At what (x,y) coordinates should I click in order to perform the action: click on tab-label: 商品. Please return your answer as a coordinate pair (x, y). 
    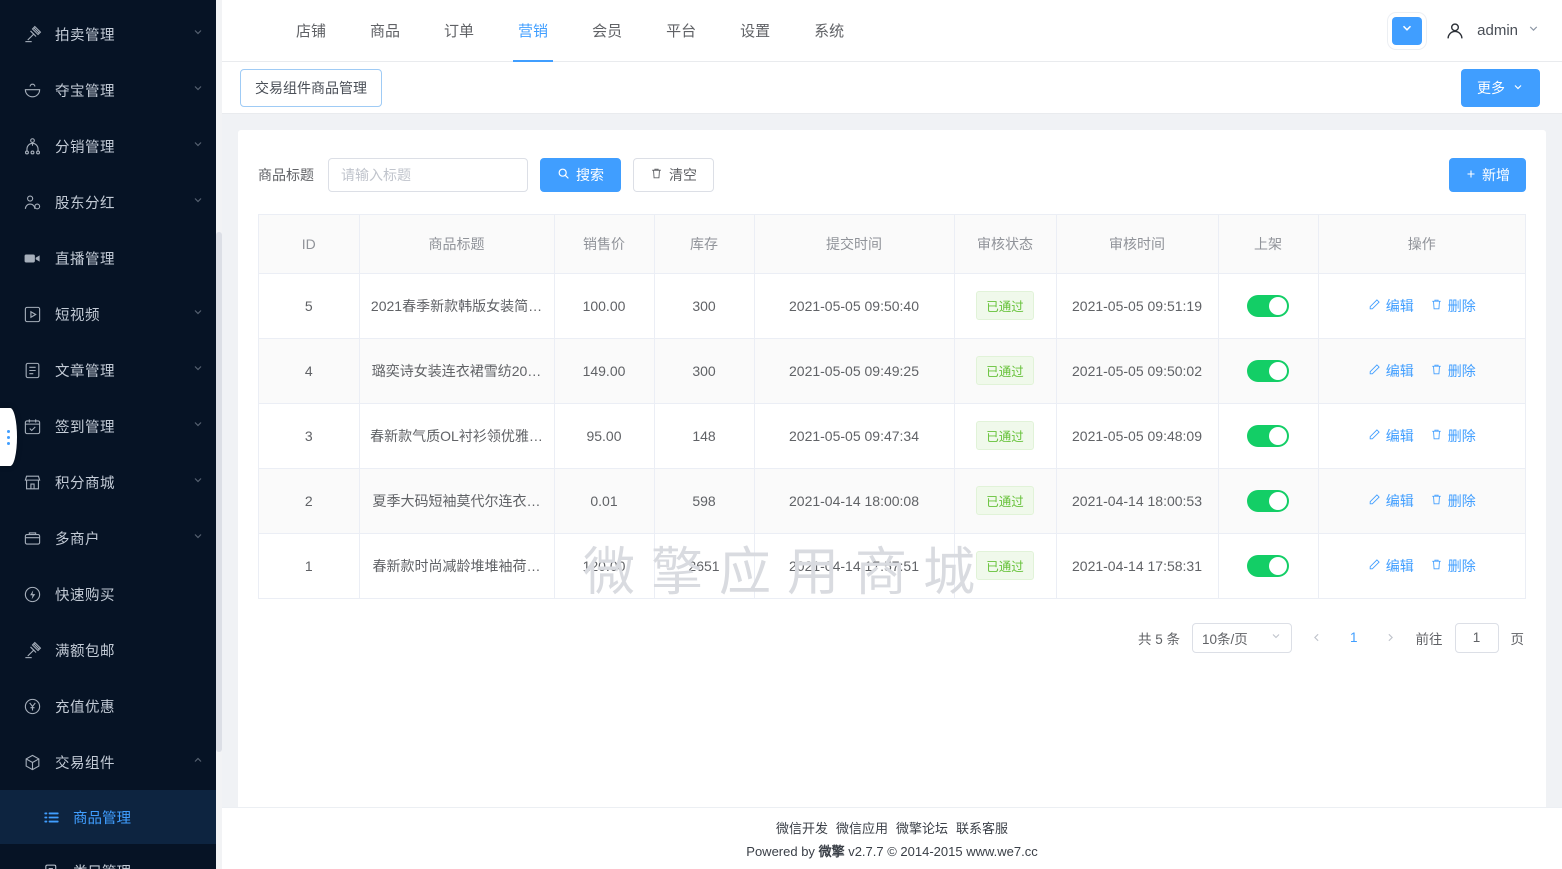
    Looking at the image, I should click on (385, 31).